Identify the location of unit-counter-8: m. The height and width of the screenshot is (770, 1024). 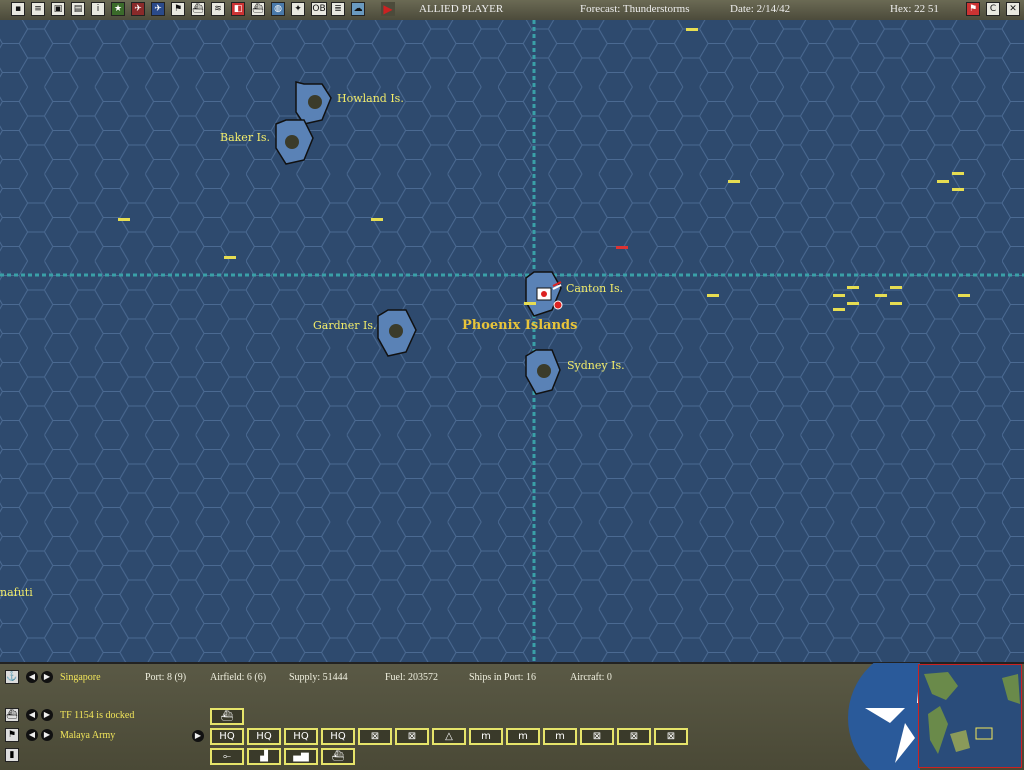
(486, 736).